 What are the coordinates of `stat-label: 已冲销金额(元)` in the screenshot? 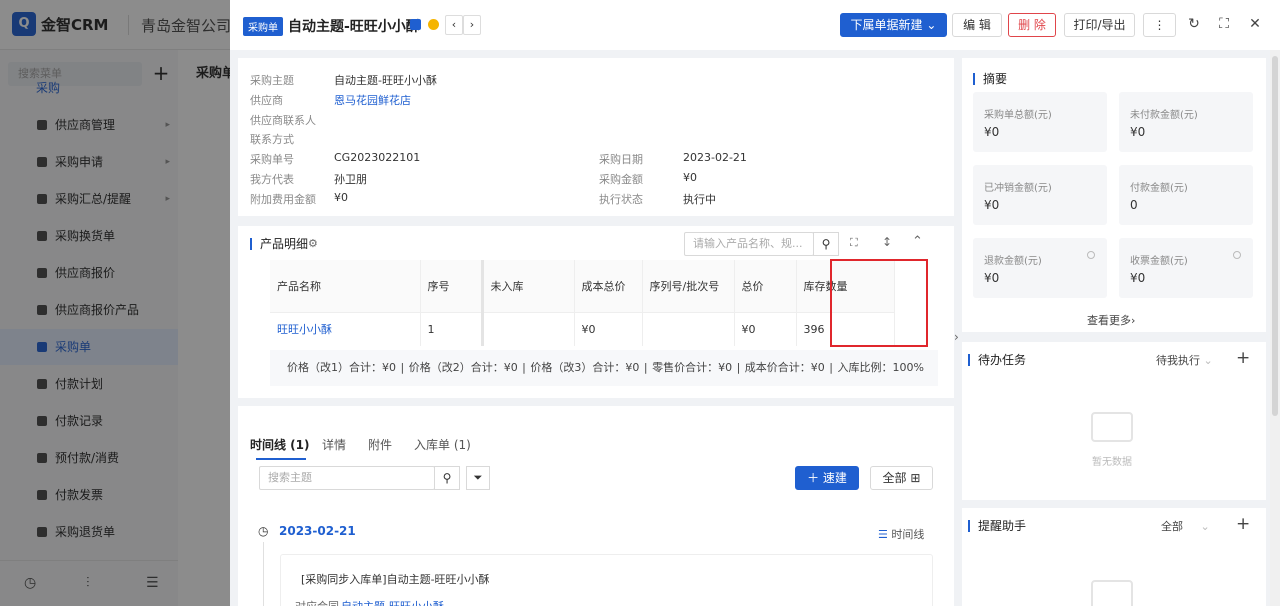 It's located at (1018, 188).